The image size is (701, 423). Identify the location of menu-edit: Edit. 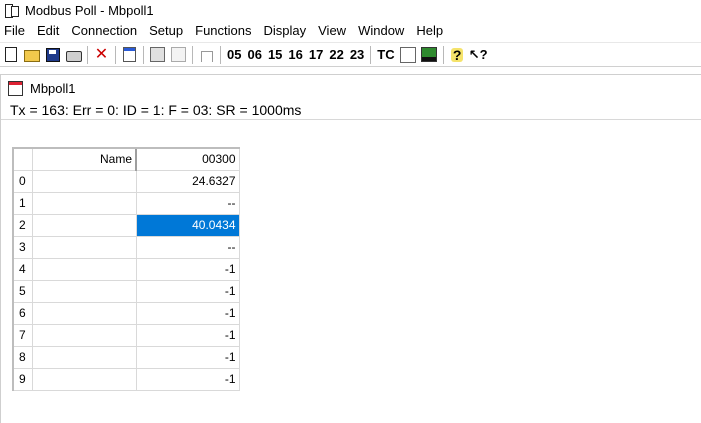
(49, 31).